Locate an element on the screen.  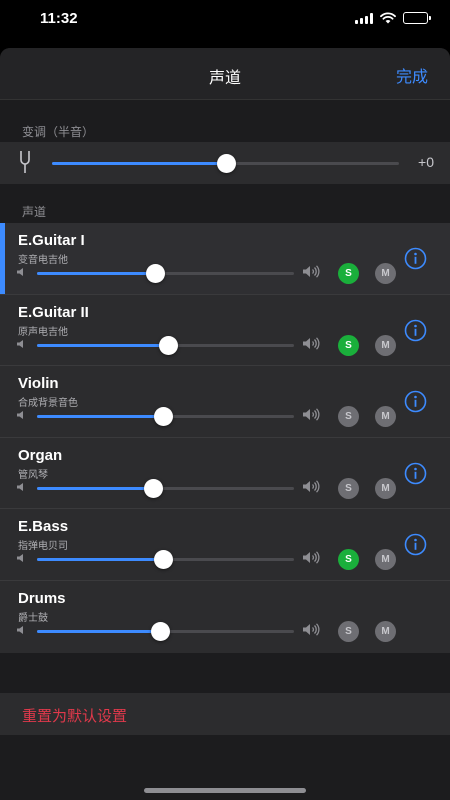
pitch-slider is located at coordinates (225, 163).